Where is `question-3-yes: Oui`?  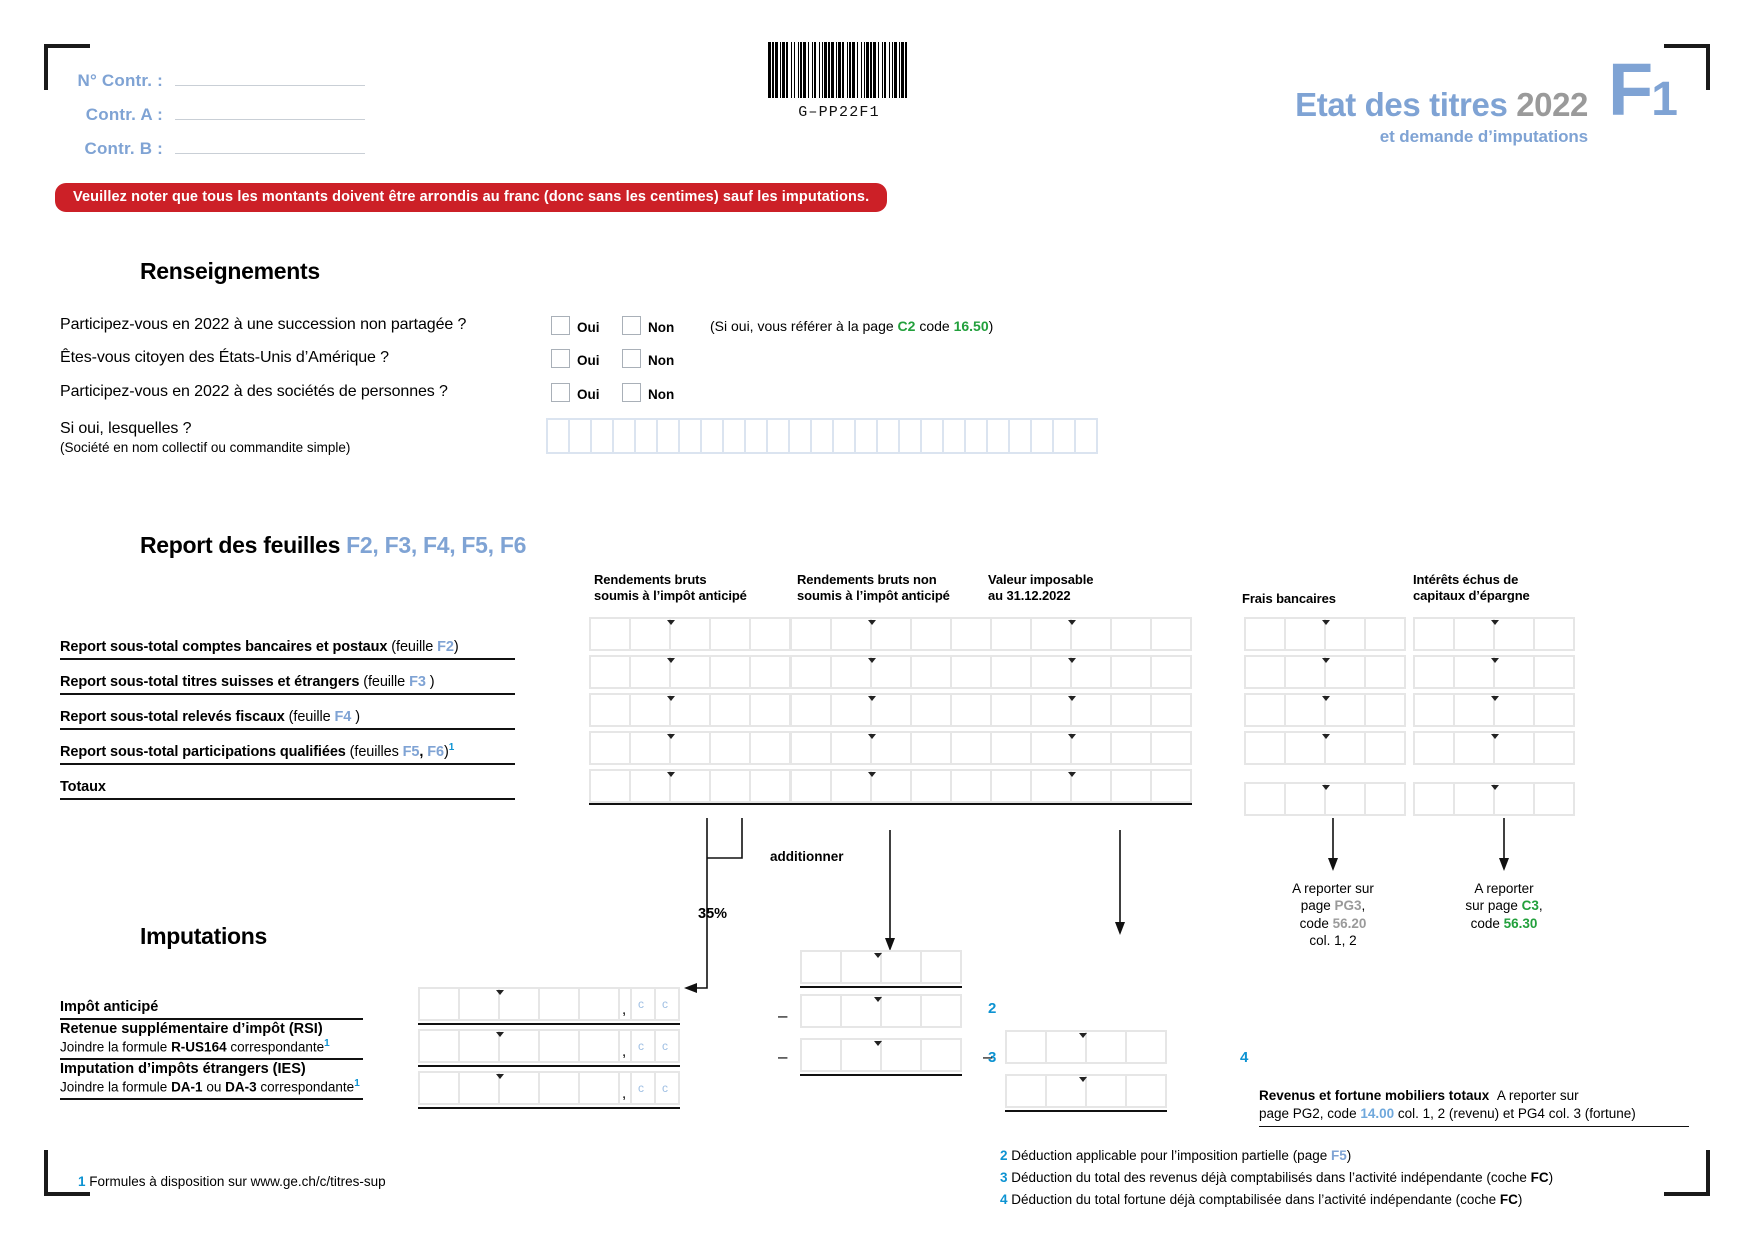 question-3-yes: Oui is located at coordinates (575, 393).